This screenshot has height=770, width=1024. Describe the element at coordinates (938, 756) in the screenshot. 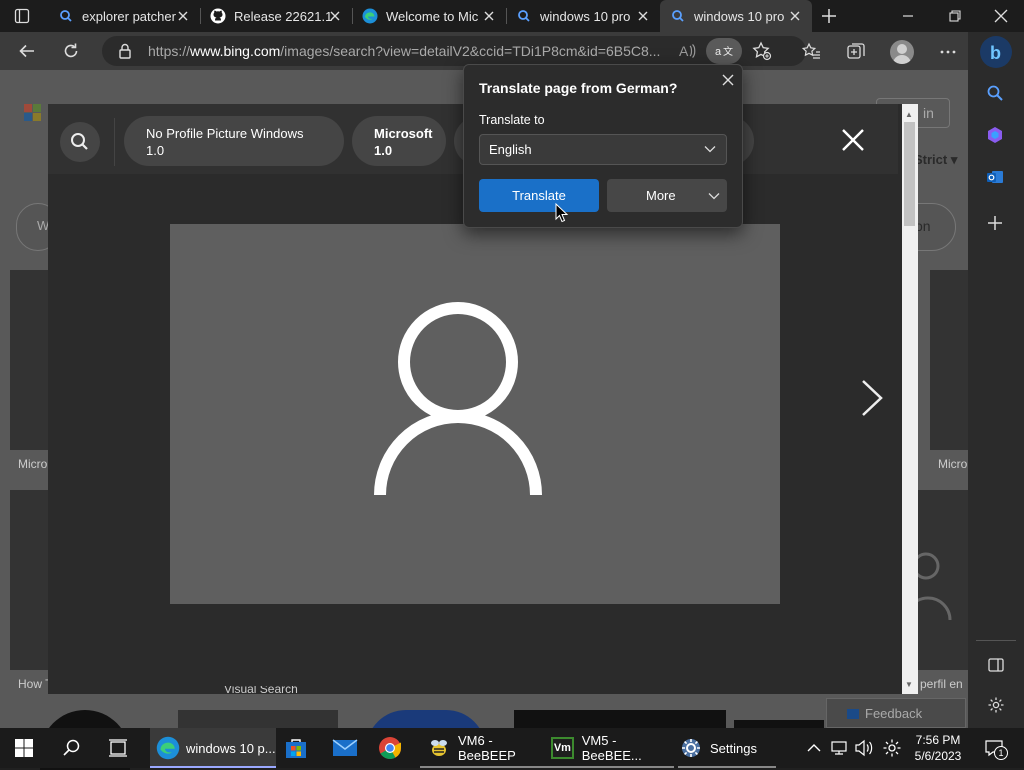

I see `clock-date: 5/6/2023` at that location.